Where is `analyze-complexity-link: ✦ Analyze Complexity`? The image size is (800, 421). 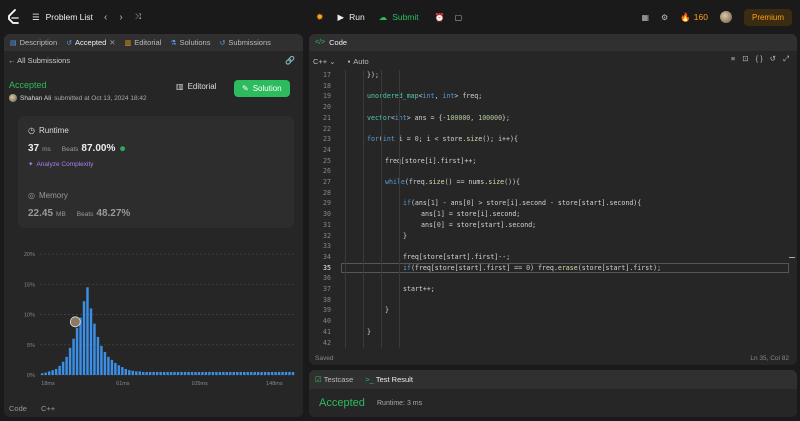 analyze-complexity-link: ✦ Analyze Complexity is located at coordinates (61, 164).